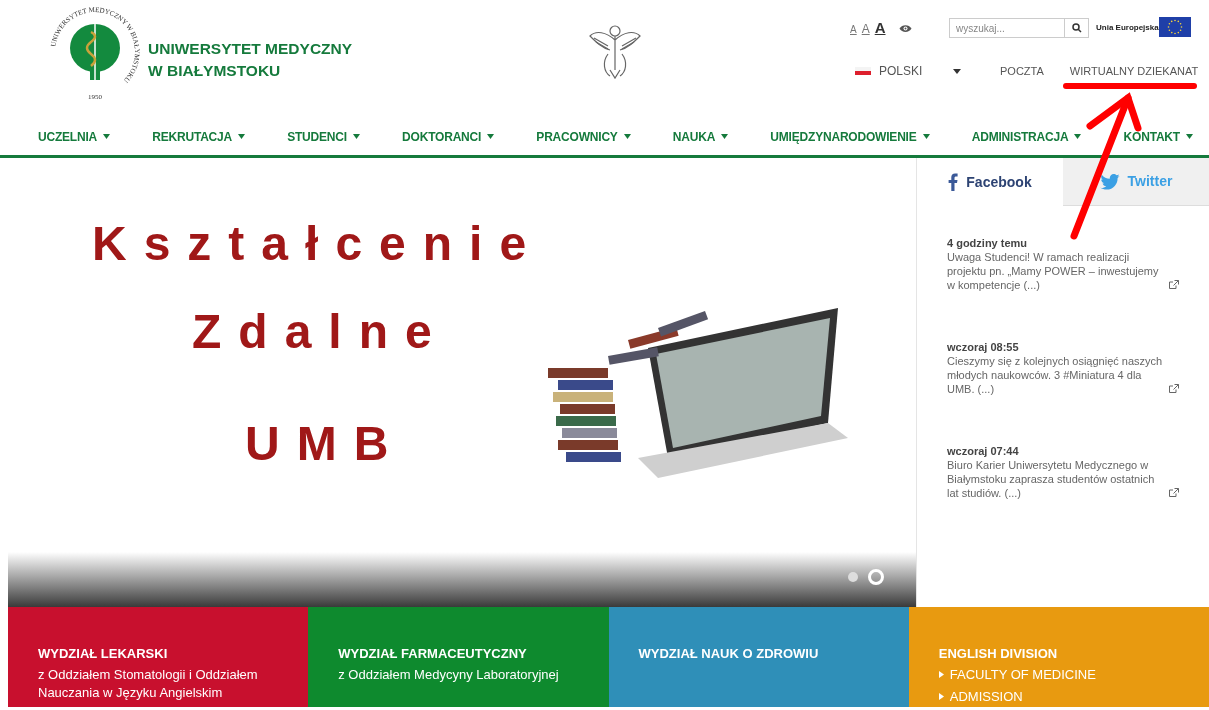 The width and height of the screenshot is (1209, 710). I want to click on nav-menu-item: NAUKA, so click(700, 136).